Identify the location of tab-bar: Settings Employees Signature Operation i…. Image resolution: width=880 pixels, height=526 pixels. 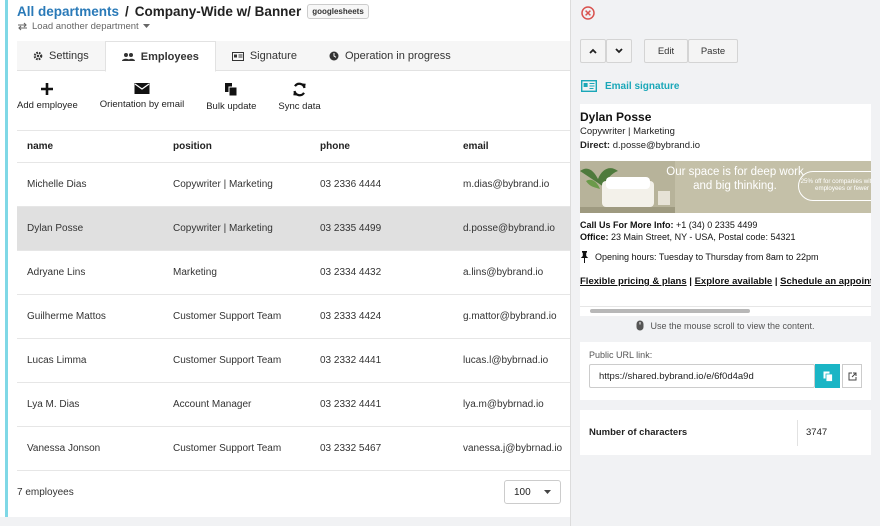
(293, 56).